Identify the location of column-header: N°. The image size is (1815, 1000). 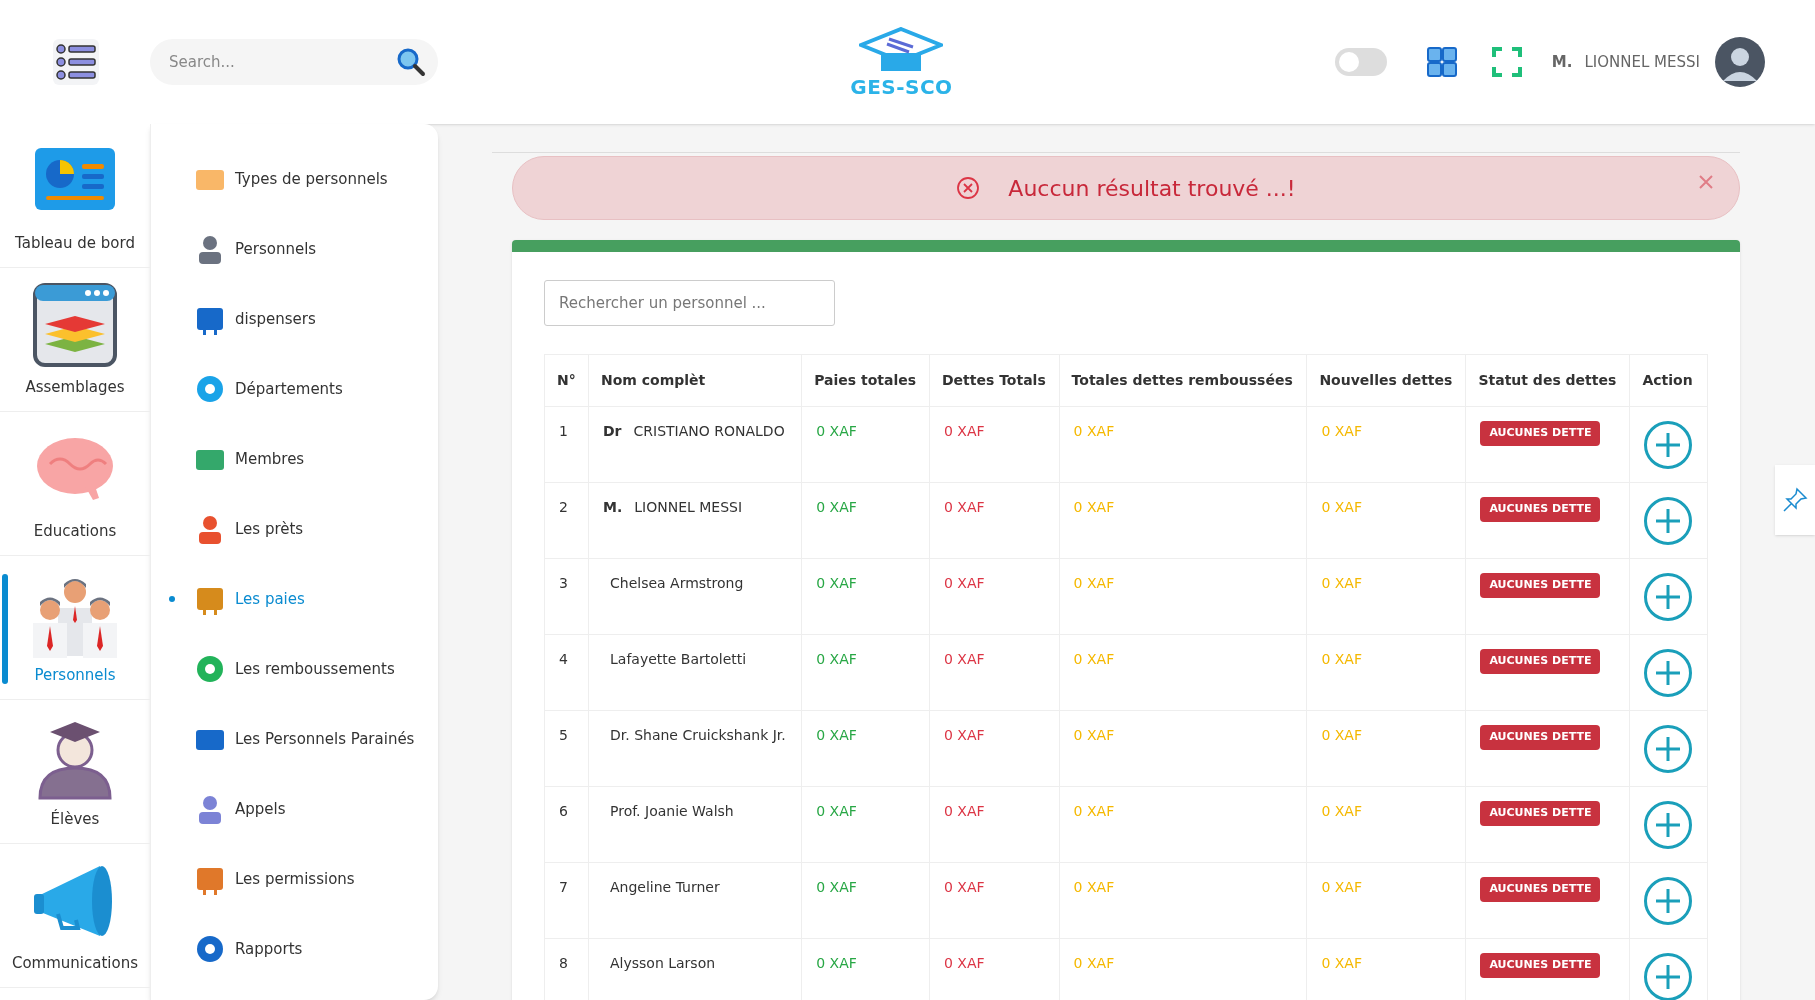
(566, 380).